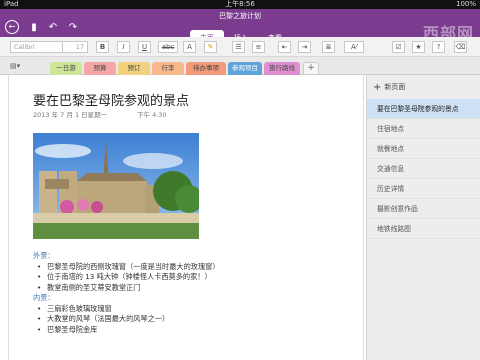 The image size is (480, 360). What do you see at coordinates (44, 255) in the screenshot?
I see `outside-heading: 外景：` at bounding box center [44, 255].